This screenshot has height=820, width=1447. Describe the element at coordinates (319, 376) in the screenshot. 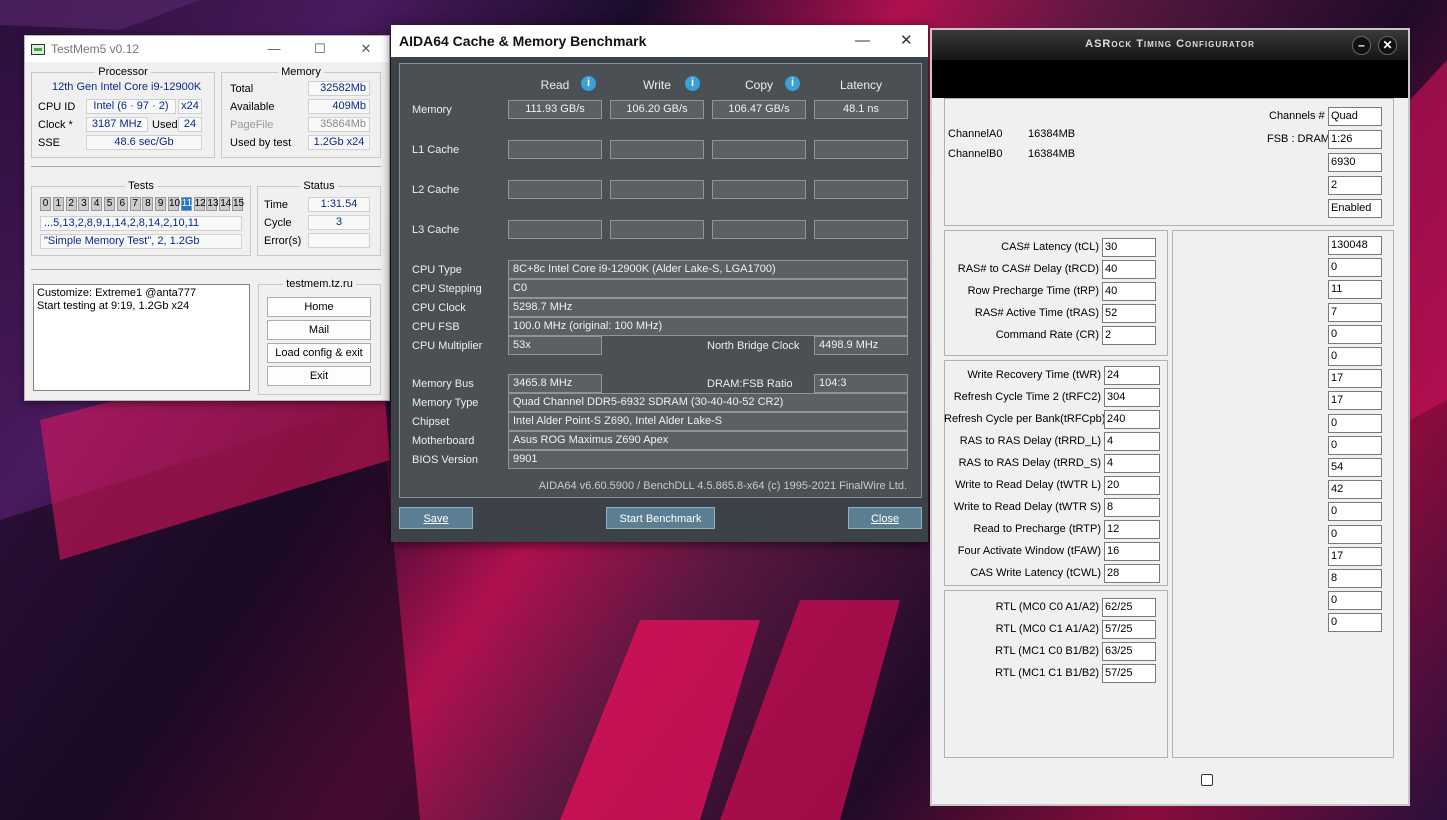

I see `exit-button: Exit` at that location.